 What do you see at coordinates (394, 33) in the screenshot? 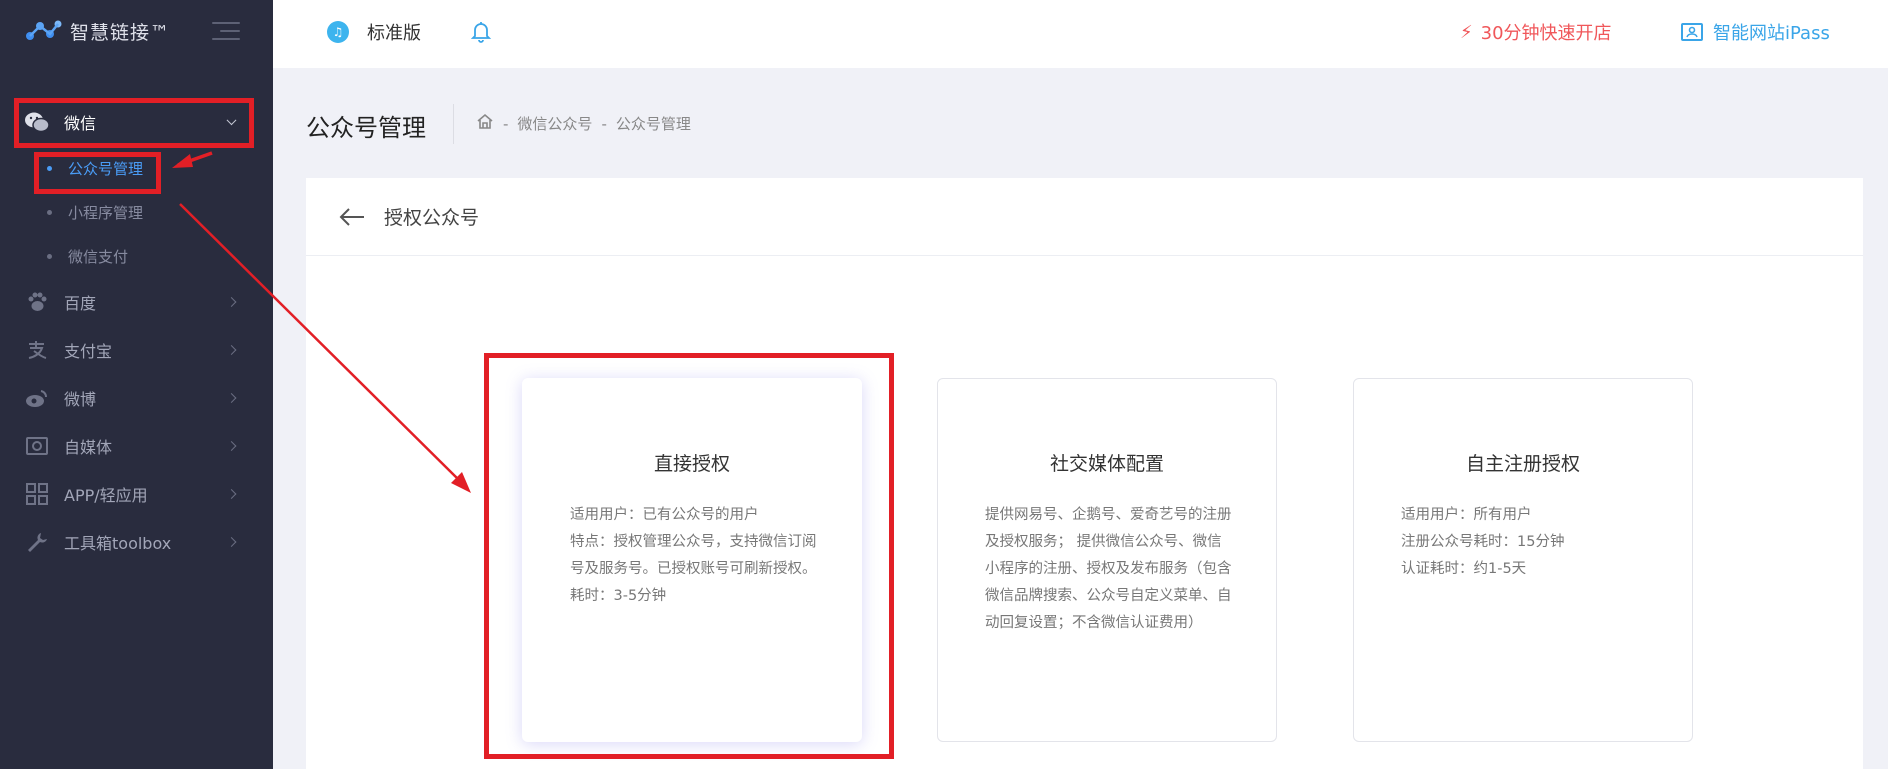
I see `edition-label: 标准版` at bounding box center [394, 33].